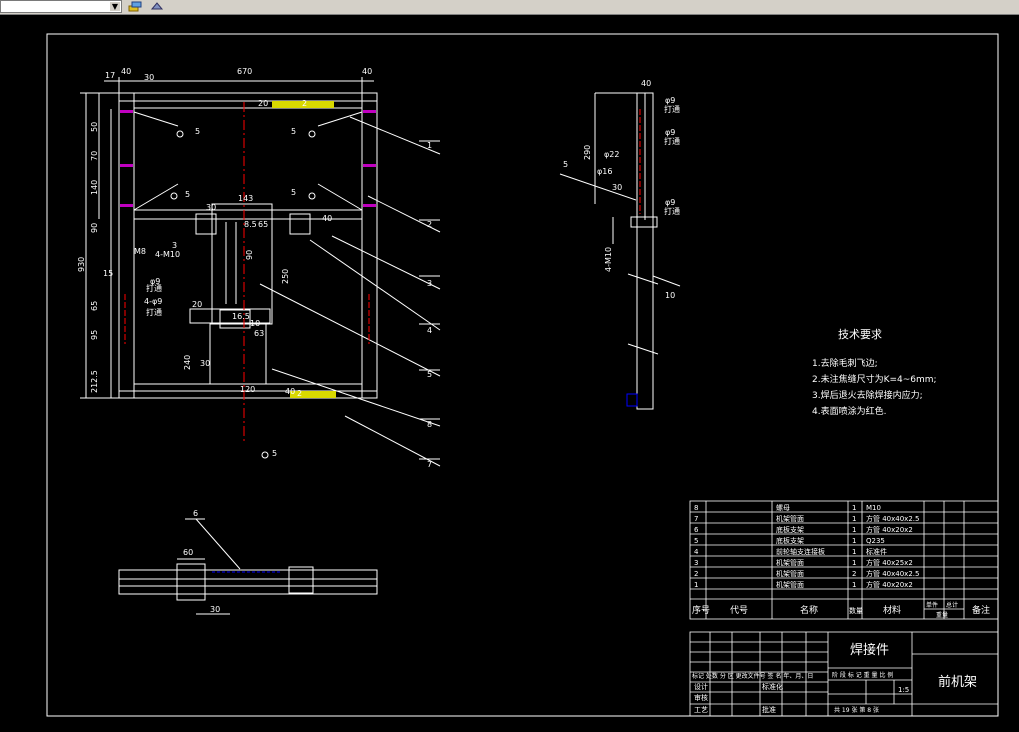 The image size is (1019, 732). What do you see at coordinates (860, 334) in the screenshot?
I see `tech-requirements-title: 技术要求` at bounding box center [860, 334].